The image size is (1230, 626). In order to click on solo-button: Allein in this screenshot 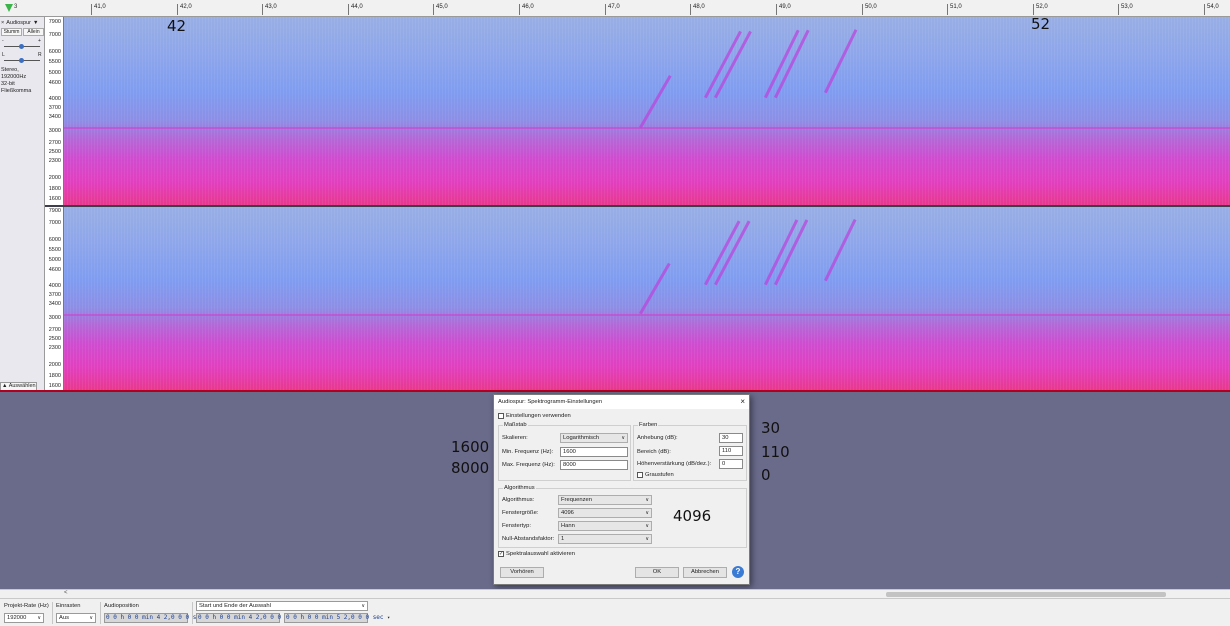, I will do `click(33, 32)`.